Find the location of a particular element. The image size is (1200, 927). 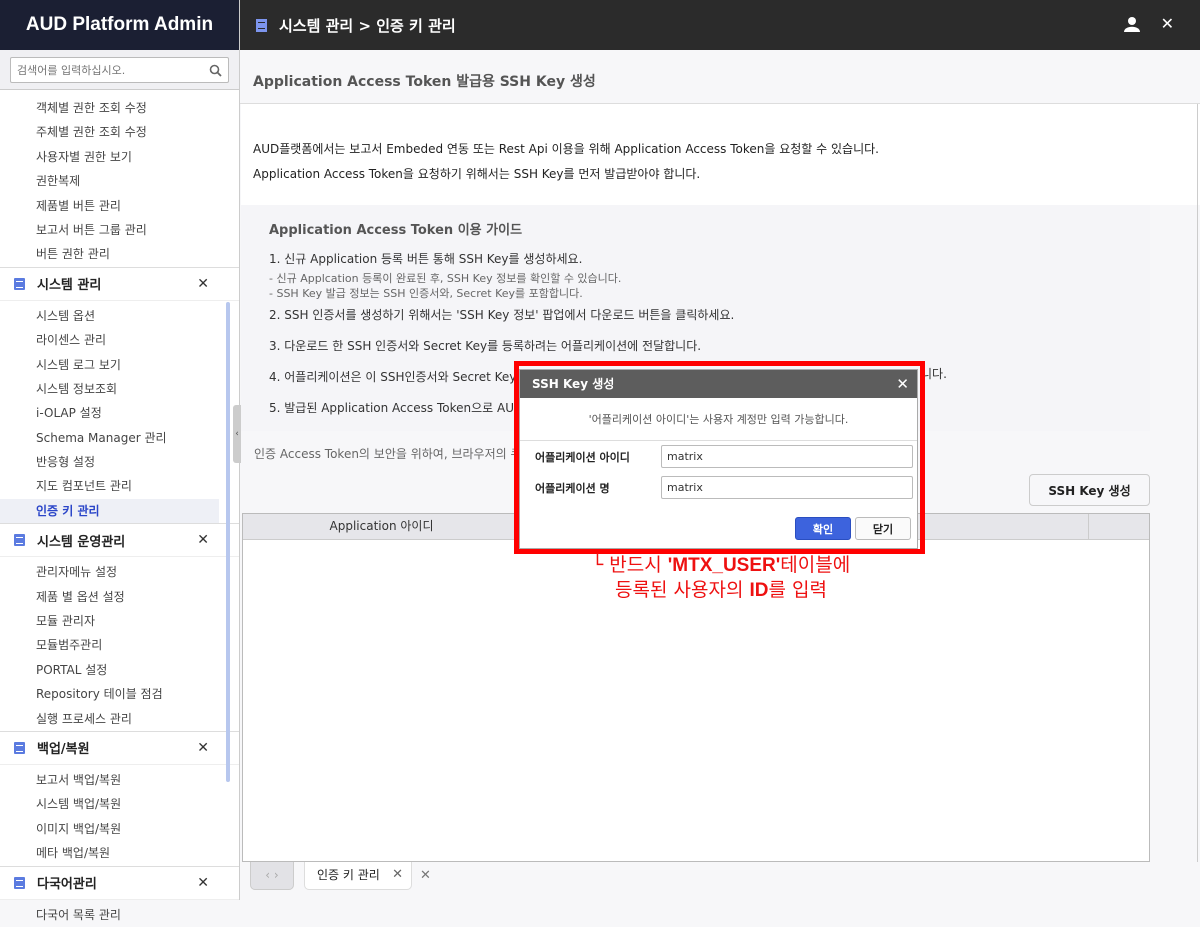

page-title: Application Access Token 발급용 SSH Key 생성 is located at coordinates (720, 77).